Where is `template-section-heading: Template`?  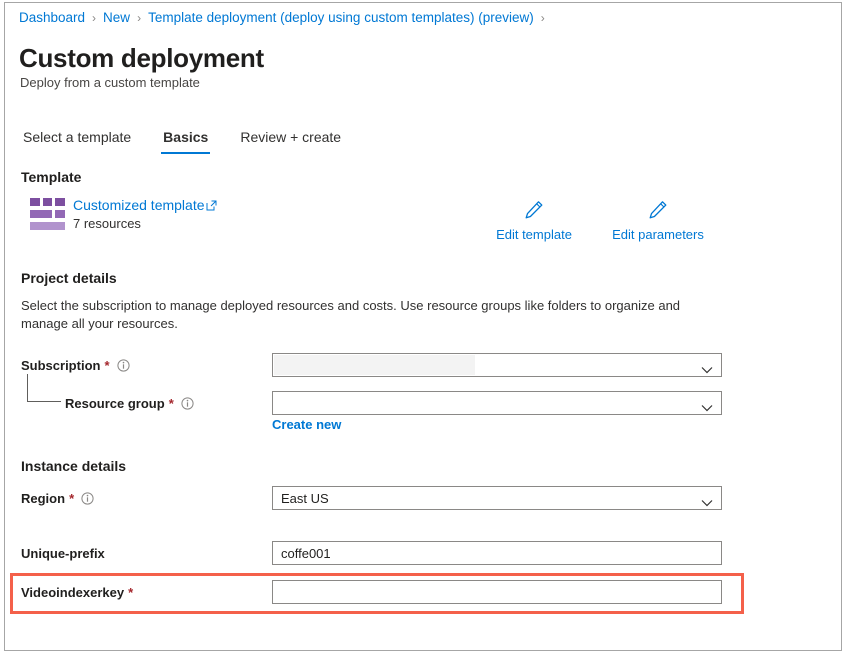
template-section-heading: Template is located at coordinates (51, 177).